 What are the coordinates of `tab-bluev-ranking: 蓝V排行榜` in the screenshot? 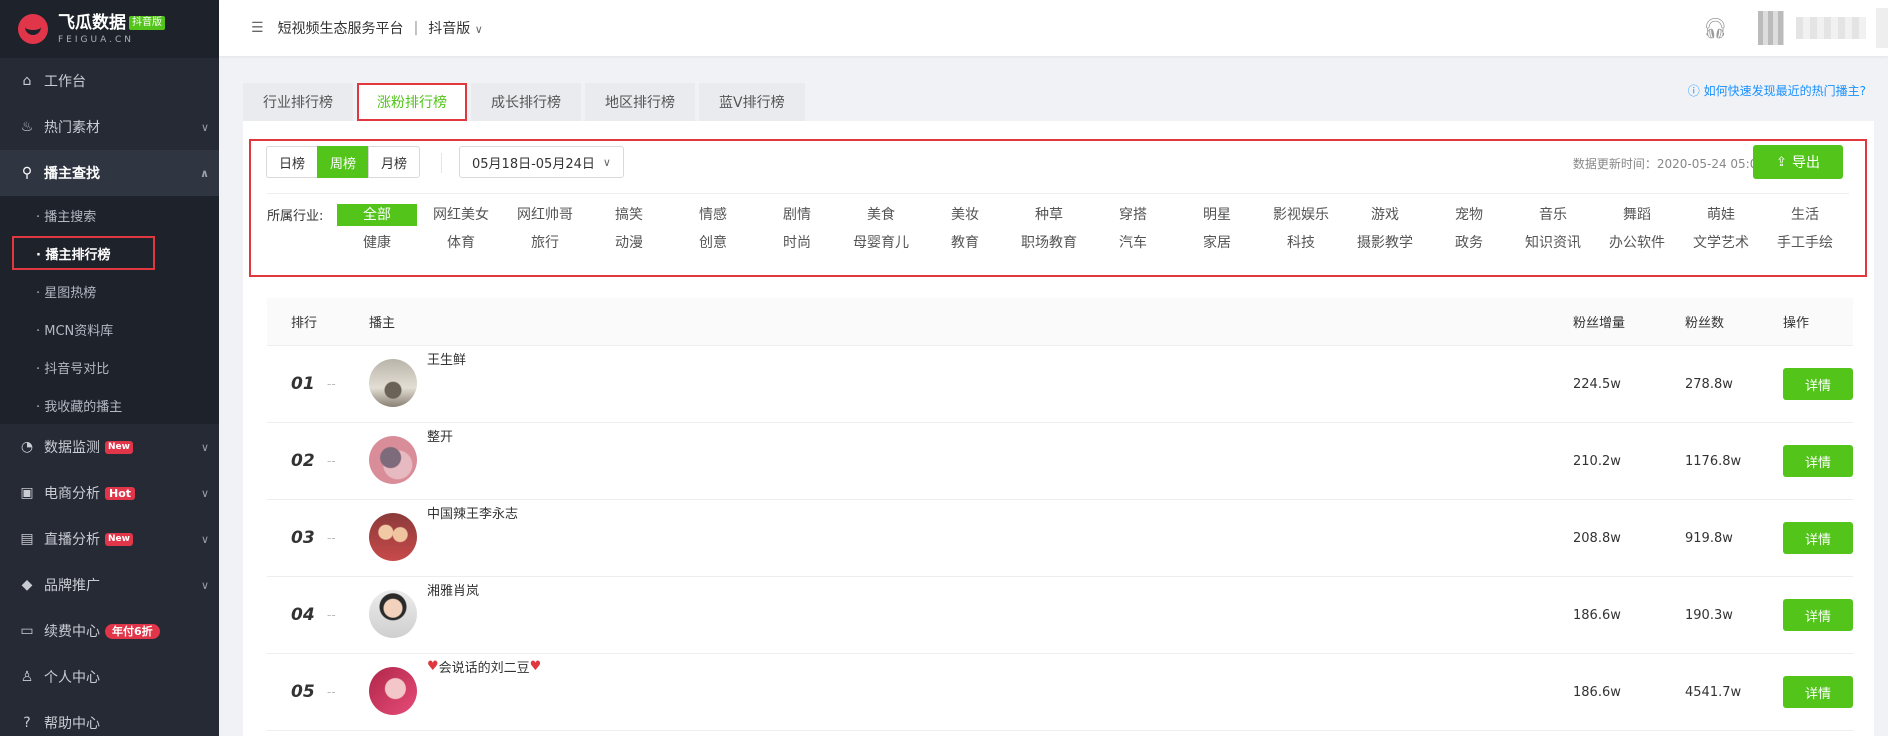 It's located at (752, 102).